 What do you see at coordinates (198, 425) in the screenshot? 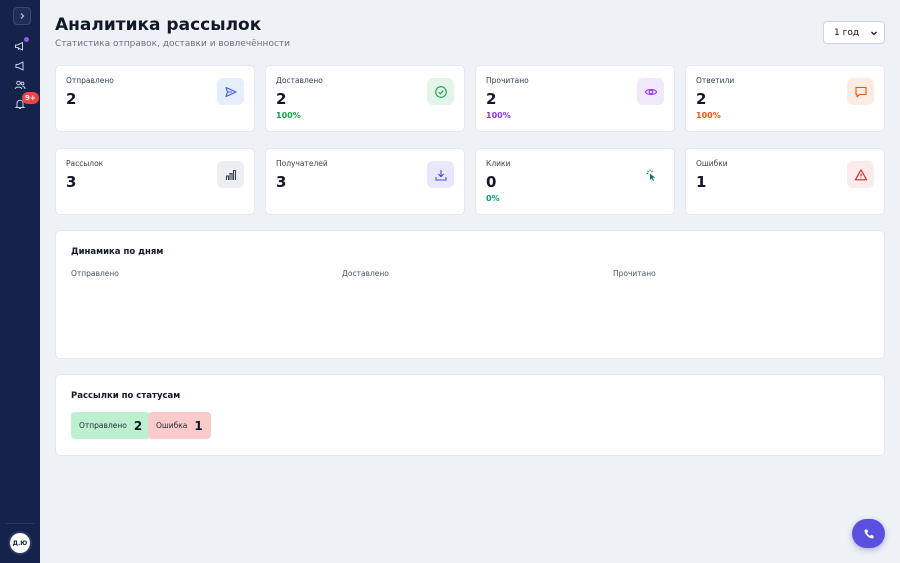
I see `status-chip-count: 1` at bounding box center [198, 425].